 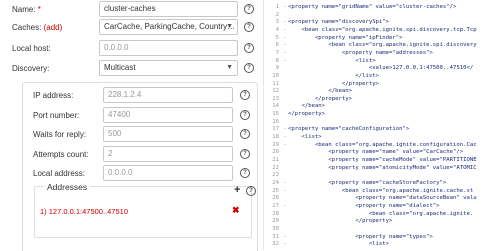 I want to click on code-text: <property name="cacheStoreFactory">, so click(x=367, y=182).